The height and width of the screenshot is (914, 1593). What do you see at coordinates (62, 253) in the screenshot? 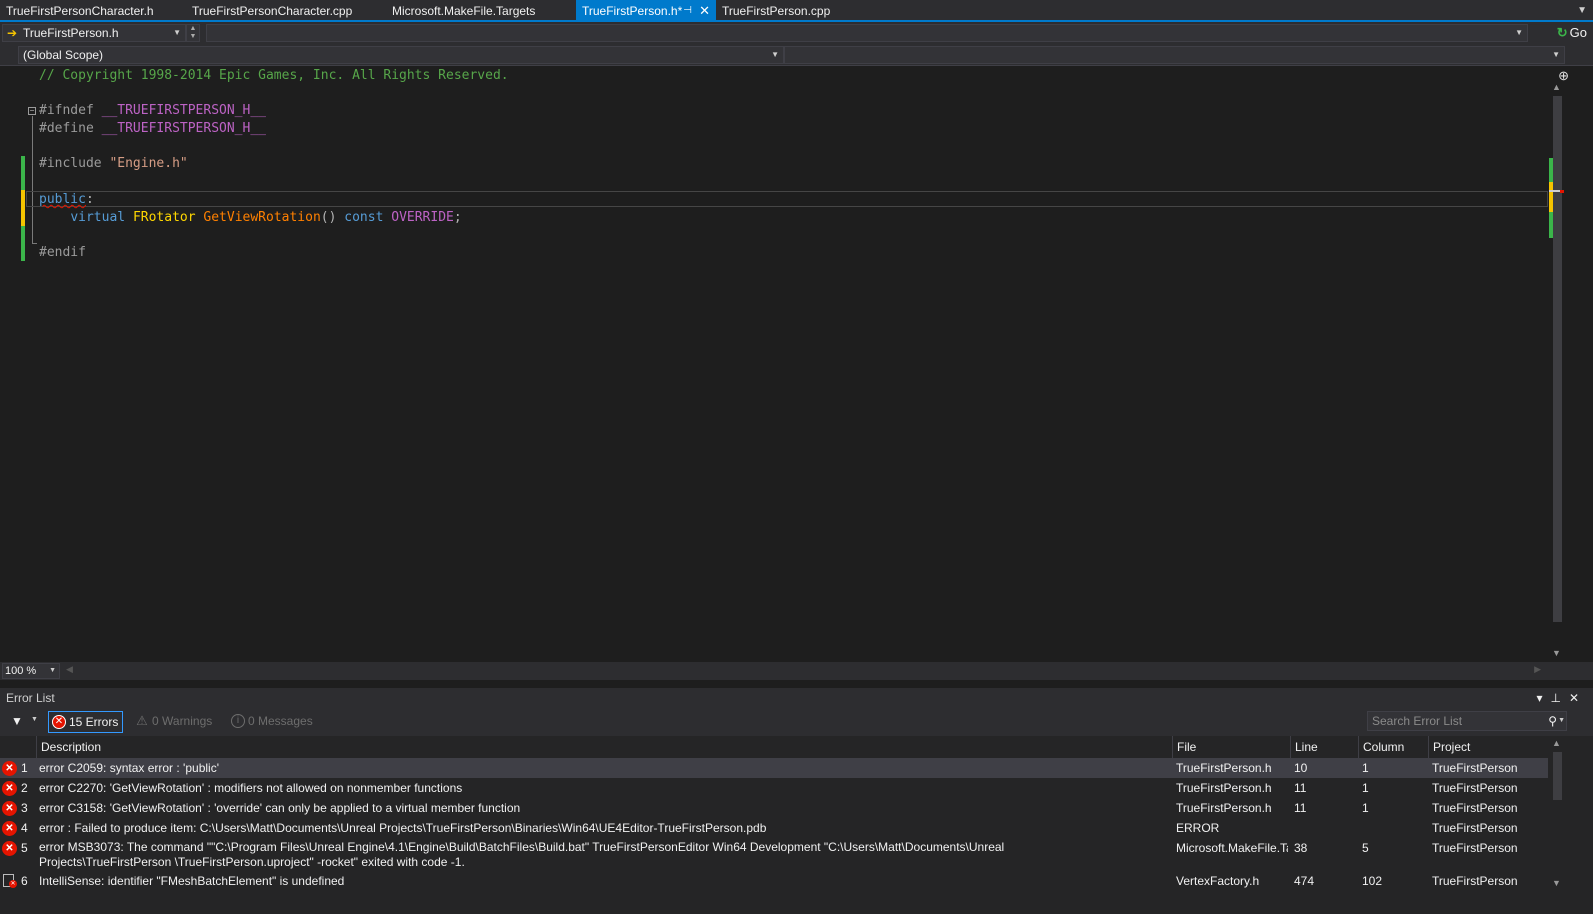
I see `code-line-11: #endif` at bounding box center [62, 253].